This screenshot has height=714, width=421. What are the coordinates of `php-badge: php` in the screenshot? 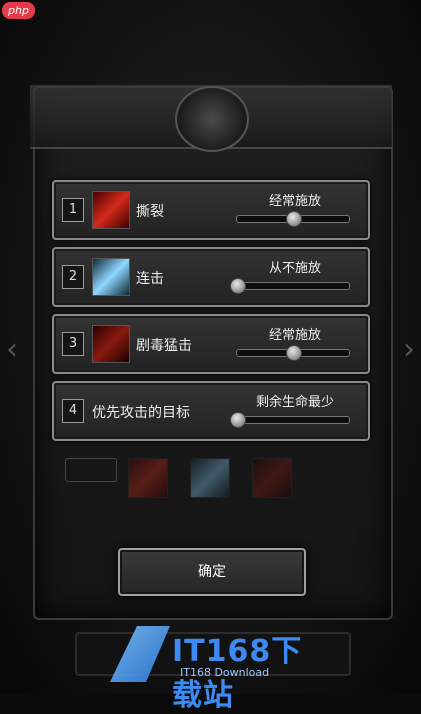 It's located at (18, 10).